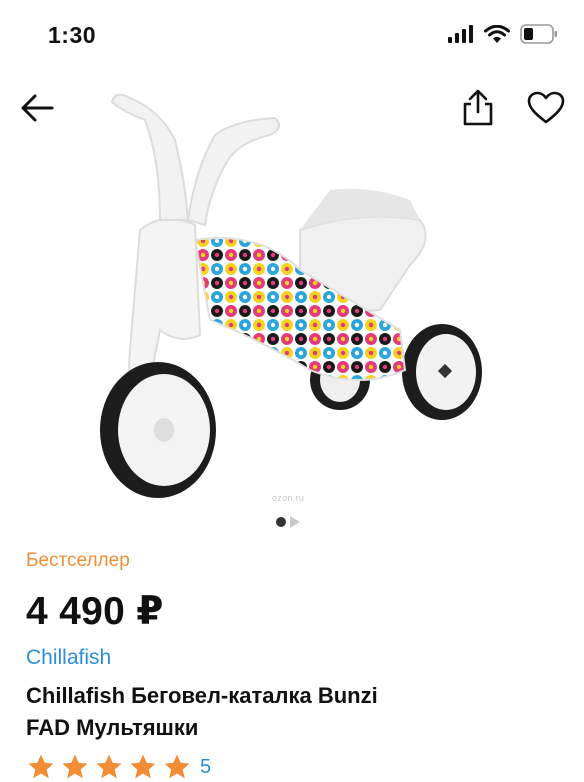  Describe the element at coordinates (68, 658) in the screenshot. I see `brand-link: Chillafish` at that location.